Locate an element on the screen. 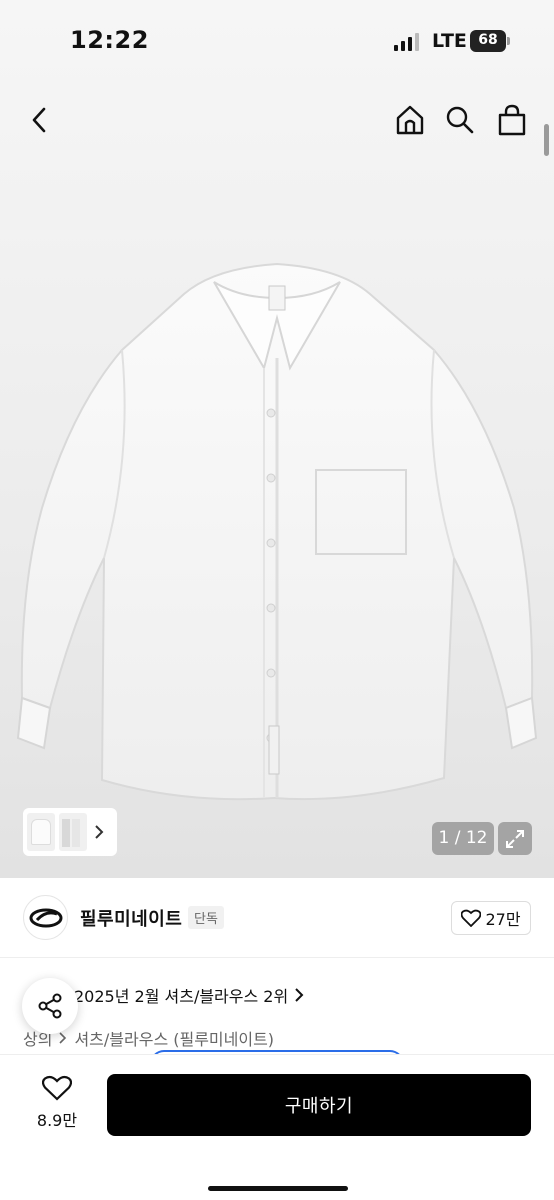 The image size is (554, 1200). chevron-left-icon is located at coordinates (39, 120).